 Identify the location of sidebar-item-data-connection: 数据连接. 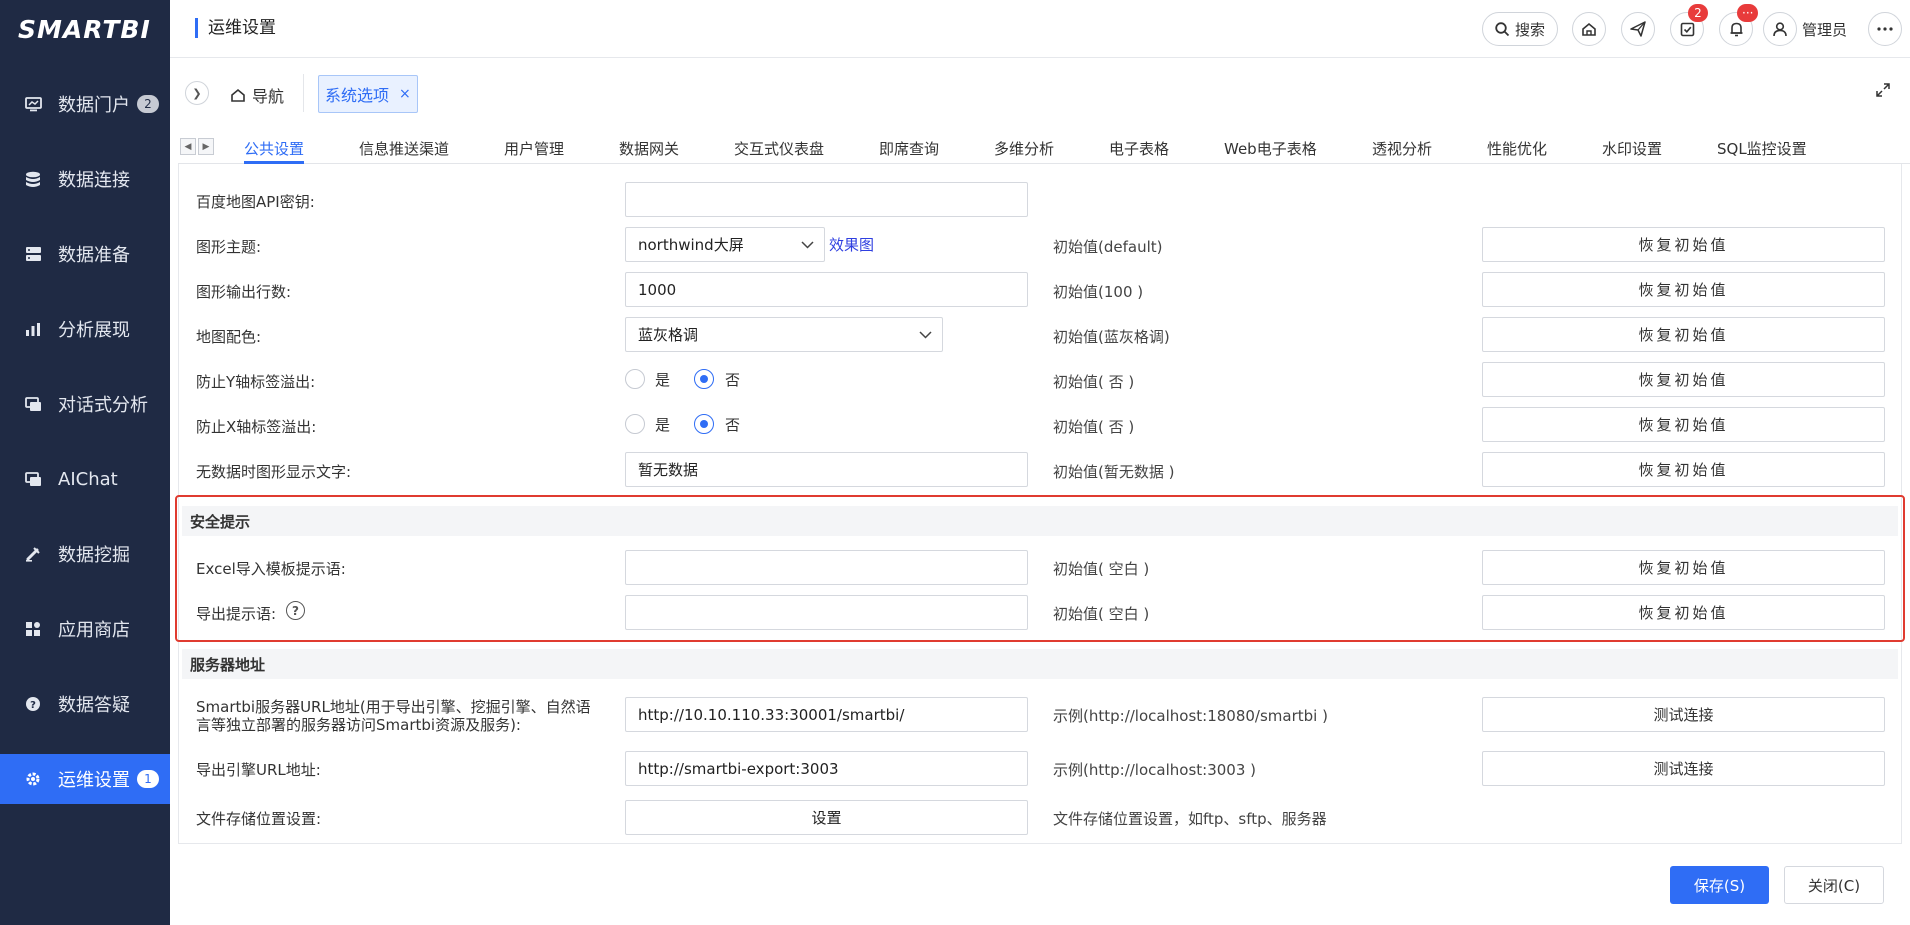
(85, 179).